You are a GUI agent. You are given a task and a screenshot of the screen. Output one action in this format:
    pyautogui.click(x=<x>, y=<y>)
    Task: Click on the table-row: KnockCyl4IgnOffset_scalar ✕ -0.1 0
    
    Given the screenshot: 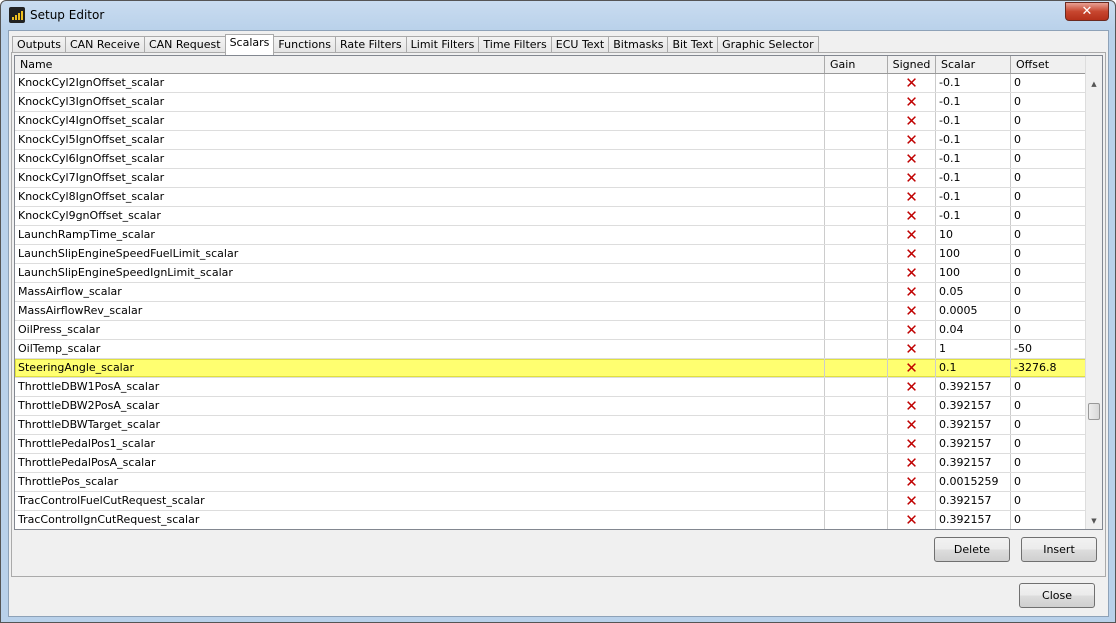 What is the action you would take?
    pyautogui.click(x=558, y=121)
    